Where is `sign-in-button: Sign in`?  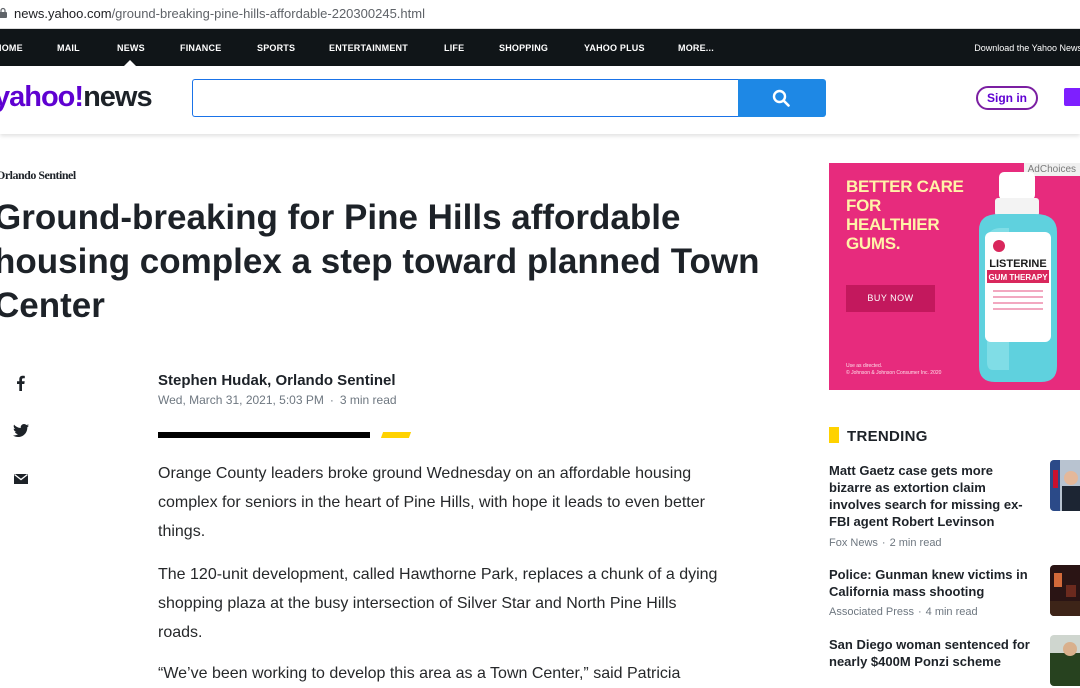
sign-in-button: Sign in is located at coordinates (1007, 98).